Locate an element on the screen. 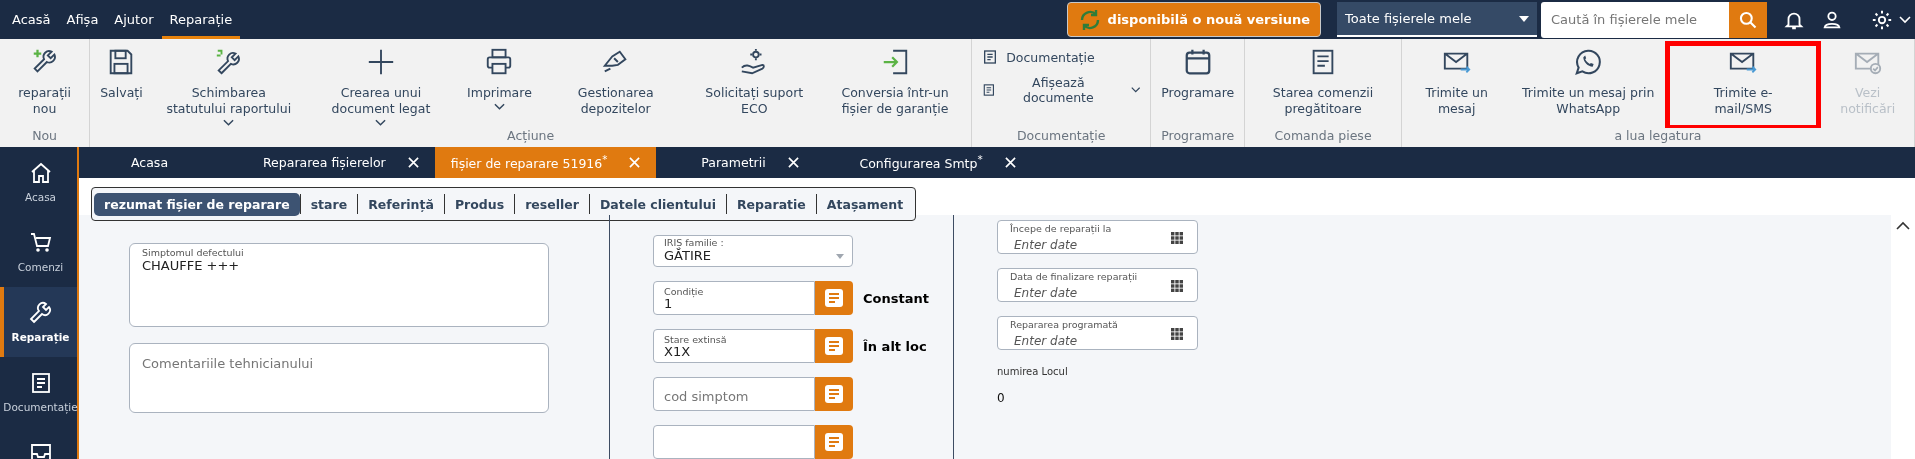  ribbon-button: Programare is located at coordinates (1198, 83).